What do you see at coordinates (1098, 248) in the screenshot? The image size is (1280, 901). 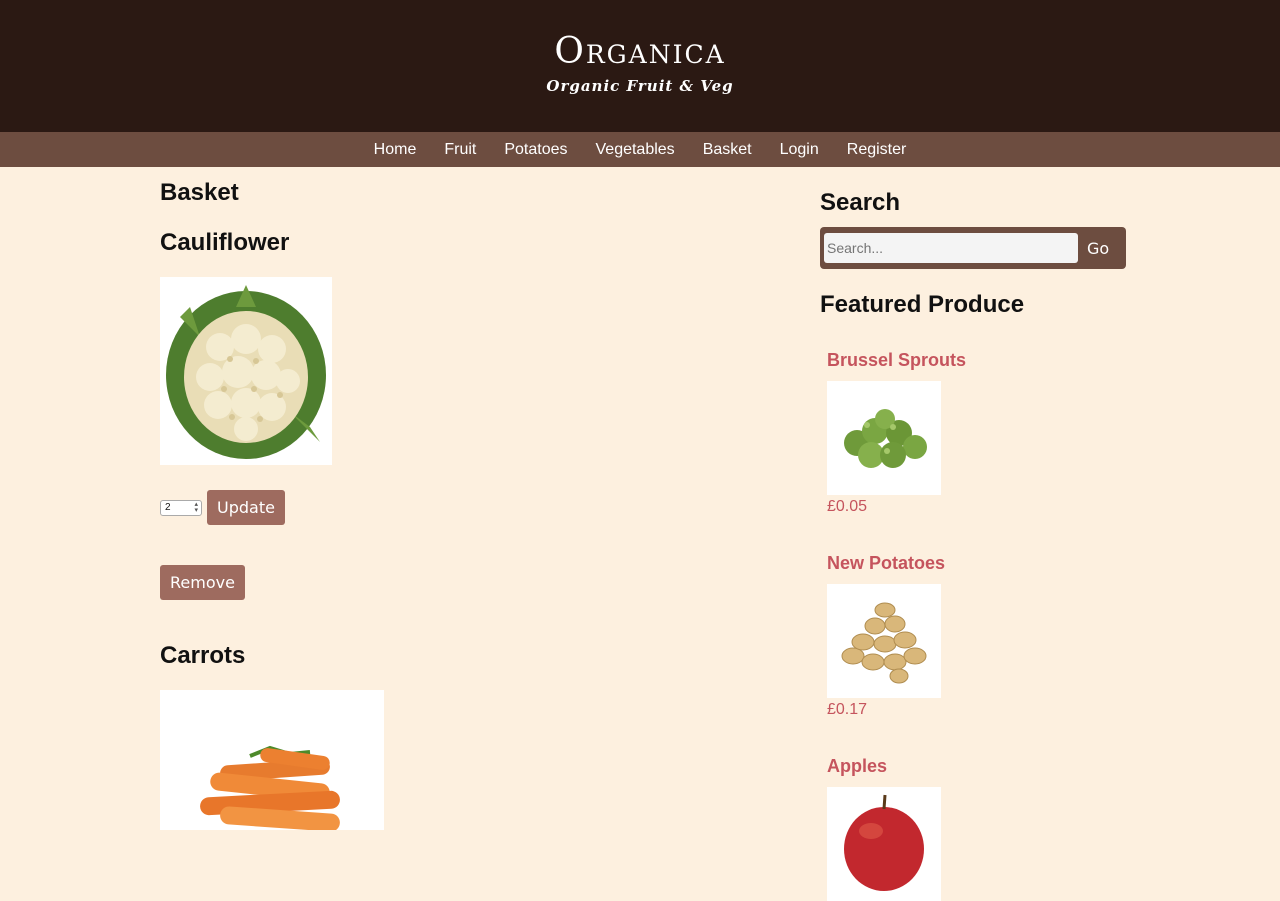 I see `search-go-button: Go` at bounding box center [1098, 248].